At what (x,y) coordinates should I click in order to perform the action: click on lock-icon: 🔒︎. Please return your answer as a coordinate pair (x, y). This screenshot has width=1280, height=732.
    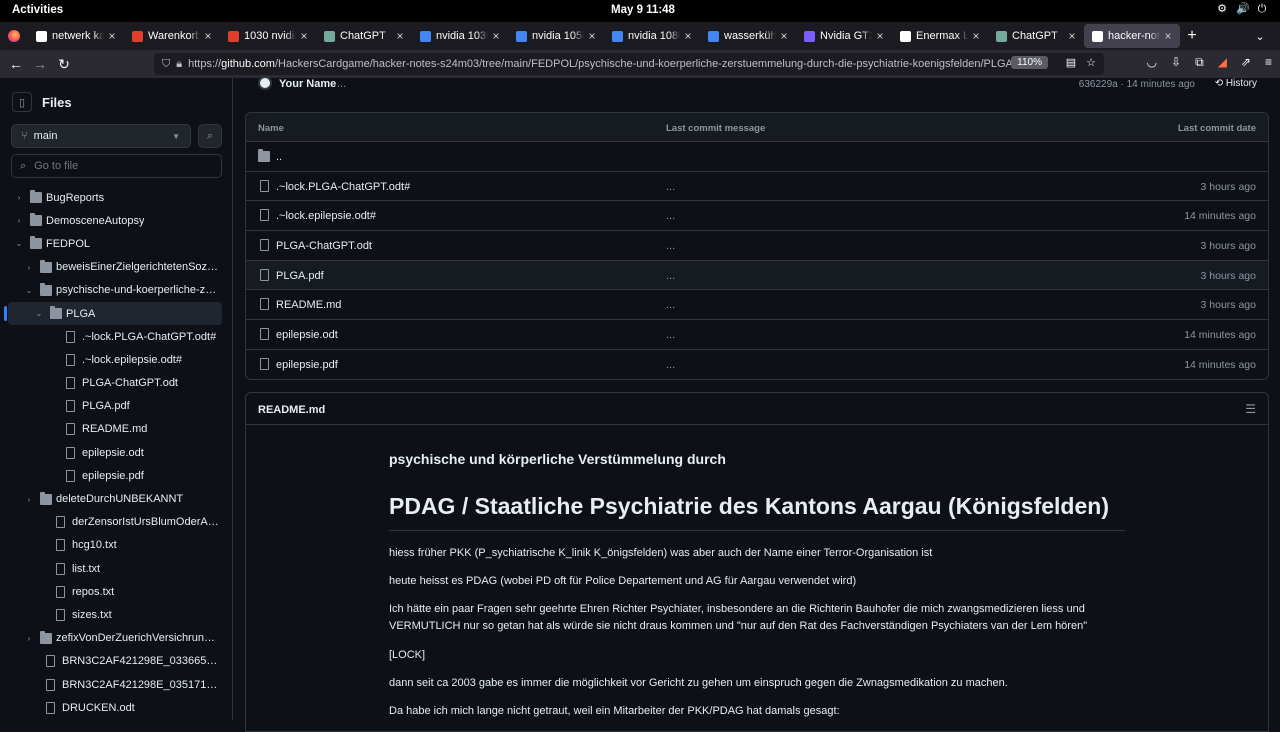
    Looking at the image, I should click on (179, 64).